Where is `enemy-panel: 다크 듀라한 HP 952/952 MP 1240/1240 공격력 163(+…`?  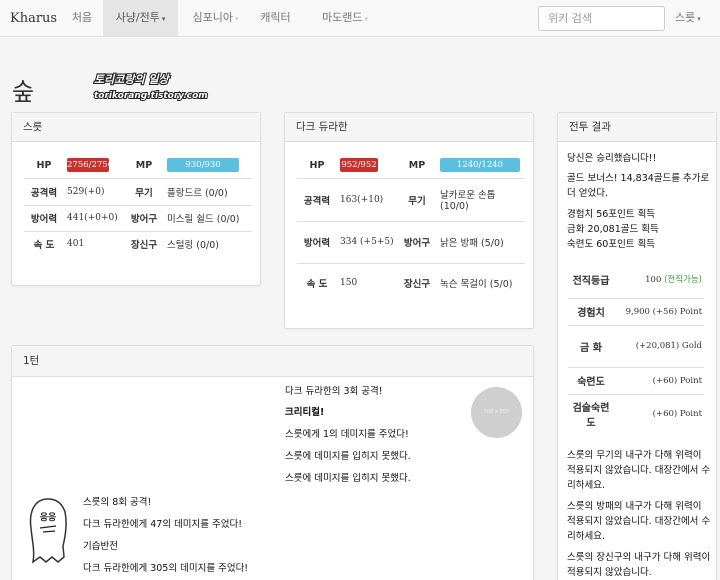
enemy-panel: 다크 듀라한 HP 952/952 MP 1240/1240 공격력 163(+… is located at coordinates (409, 220).